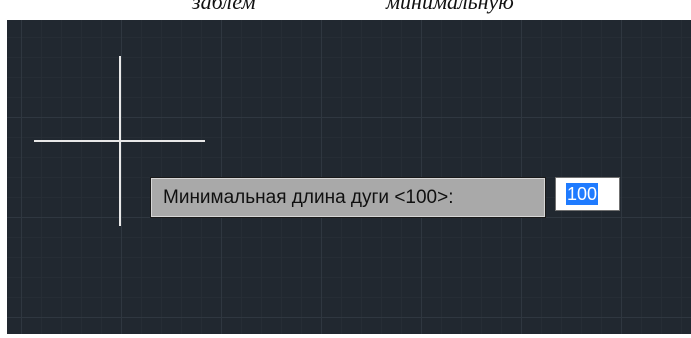 This screenshot has height=338, width=691. Describe the element at coordinates (224, 7) in the screenshot. I see `caption-left-text: заблем` at that location.